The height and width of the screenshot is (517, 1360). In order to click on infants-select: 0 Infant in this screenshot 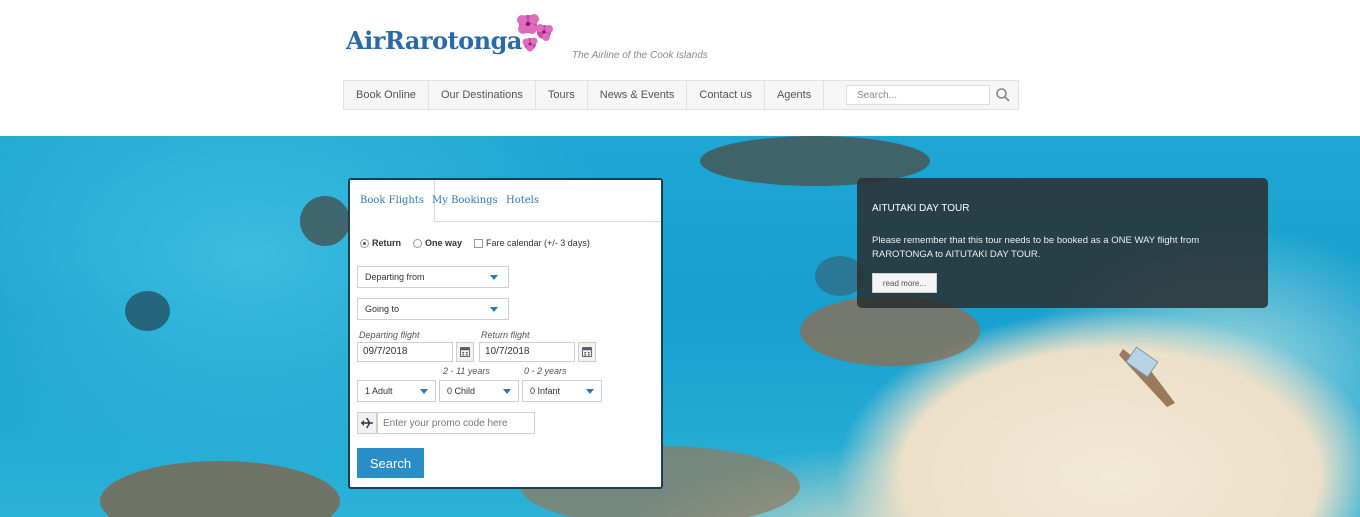, I will do `click(562, 391)`.